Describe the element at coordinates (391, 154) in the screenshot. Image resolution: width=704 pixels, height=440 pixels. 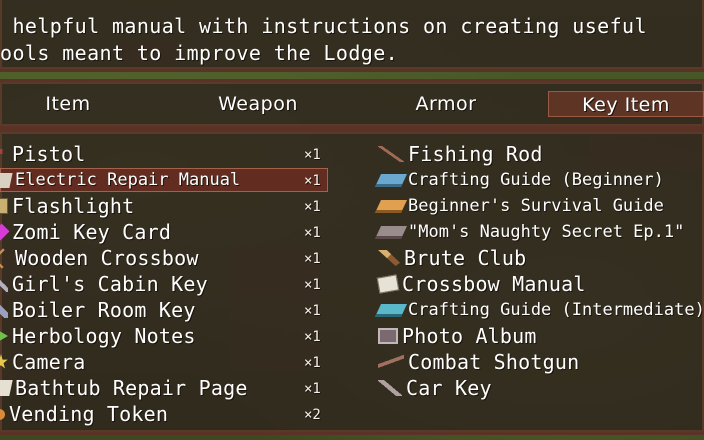
I see `fishing-rod-icon` at that location.